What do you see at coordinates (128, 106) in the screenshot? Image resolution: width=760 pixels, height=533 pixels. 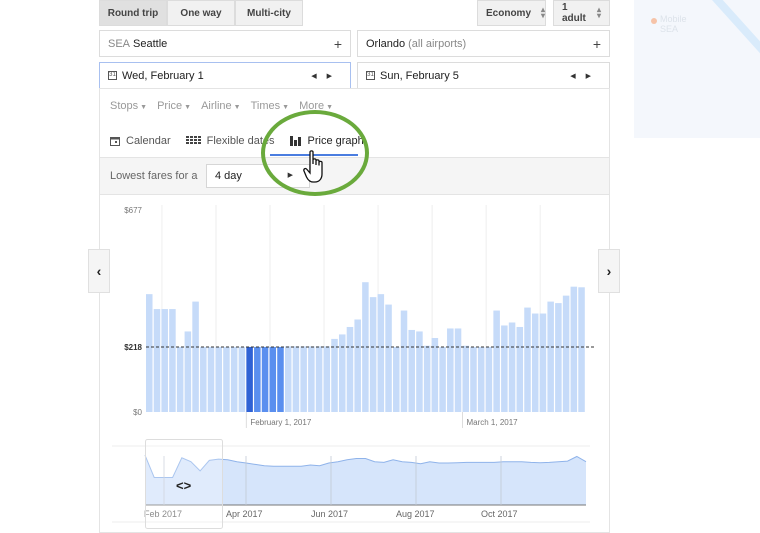 I see `filter-stops: Stops ▼` at bounding box center [128, 106].